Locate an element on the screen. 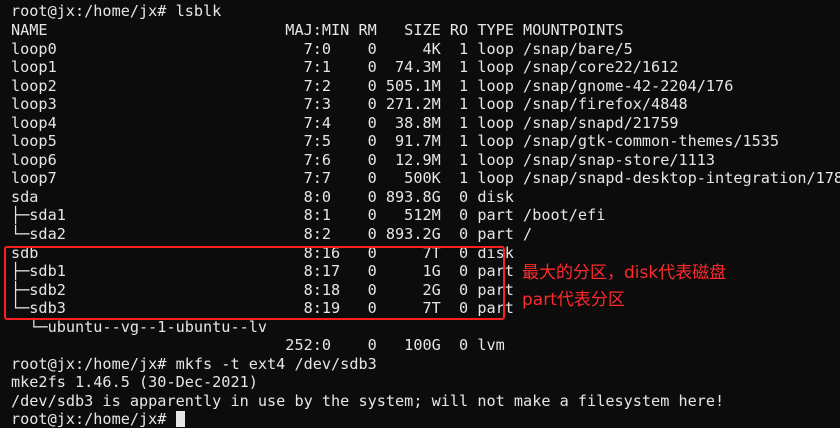  mke2fs-version-line: mke2fs 1.46.5 (30-Dec-2021) is located at coordinates (134, 382).